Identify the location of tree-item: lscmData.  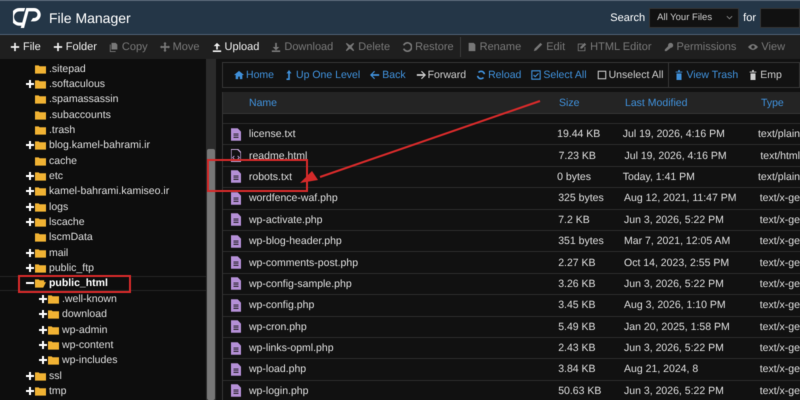
(103, 238).